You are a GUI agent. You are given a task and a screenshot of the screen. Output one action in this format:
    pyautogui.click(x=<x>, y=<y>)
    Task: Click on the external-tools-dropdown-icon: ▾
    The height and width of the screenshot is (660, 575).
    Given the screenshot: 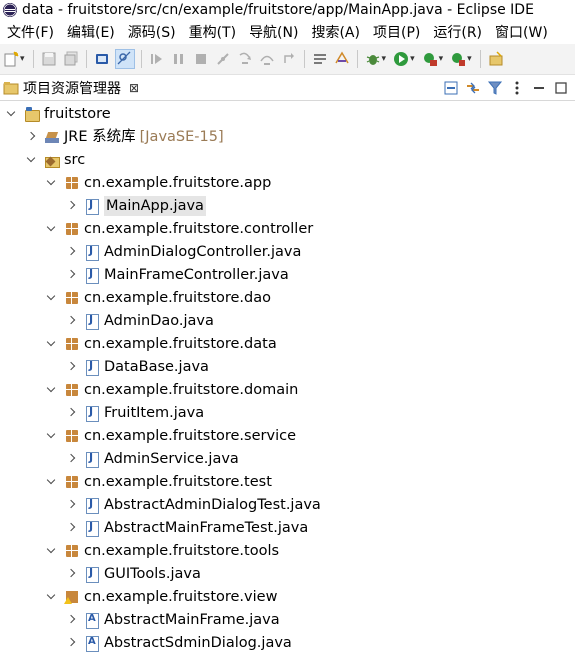 What is the action you would take?
    pyautogui.click(x=469, y=59)
    